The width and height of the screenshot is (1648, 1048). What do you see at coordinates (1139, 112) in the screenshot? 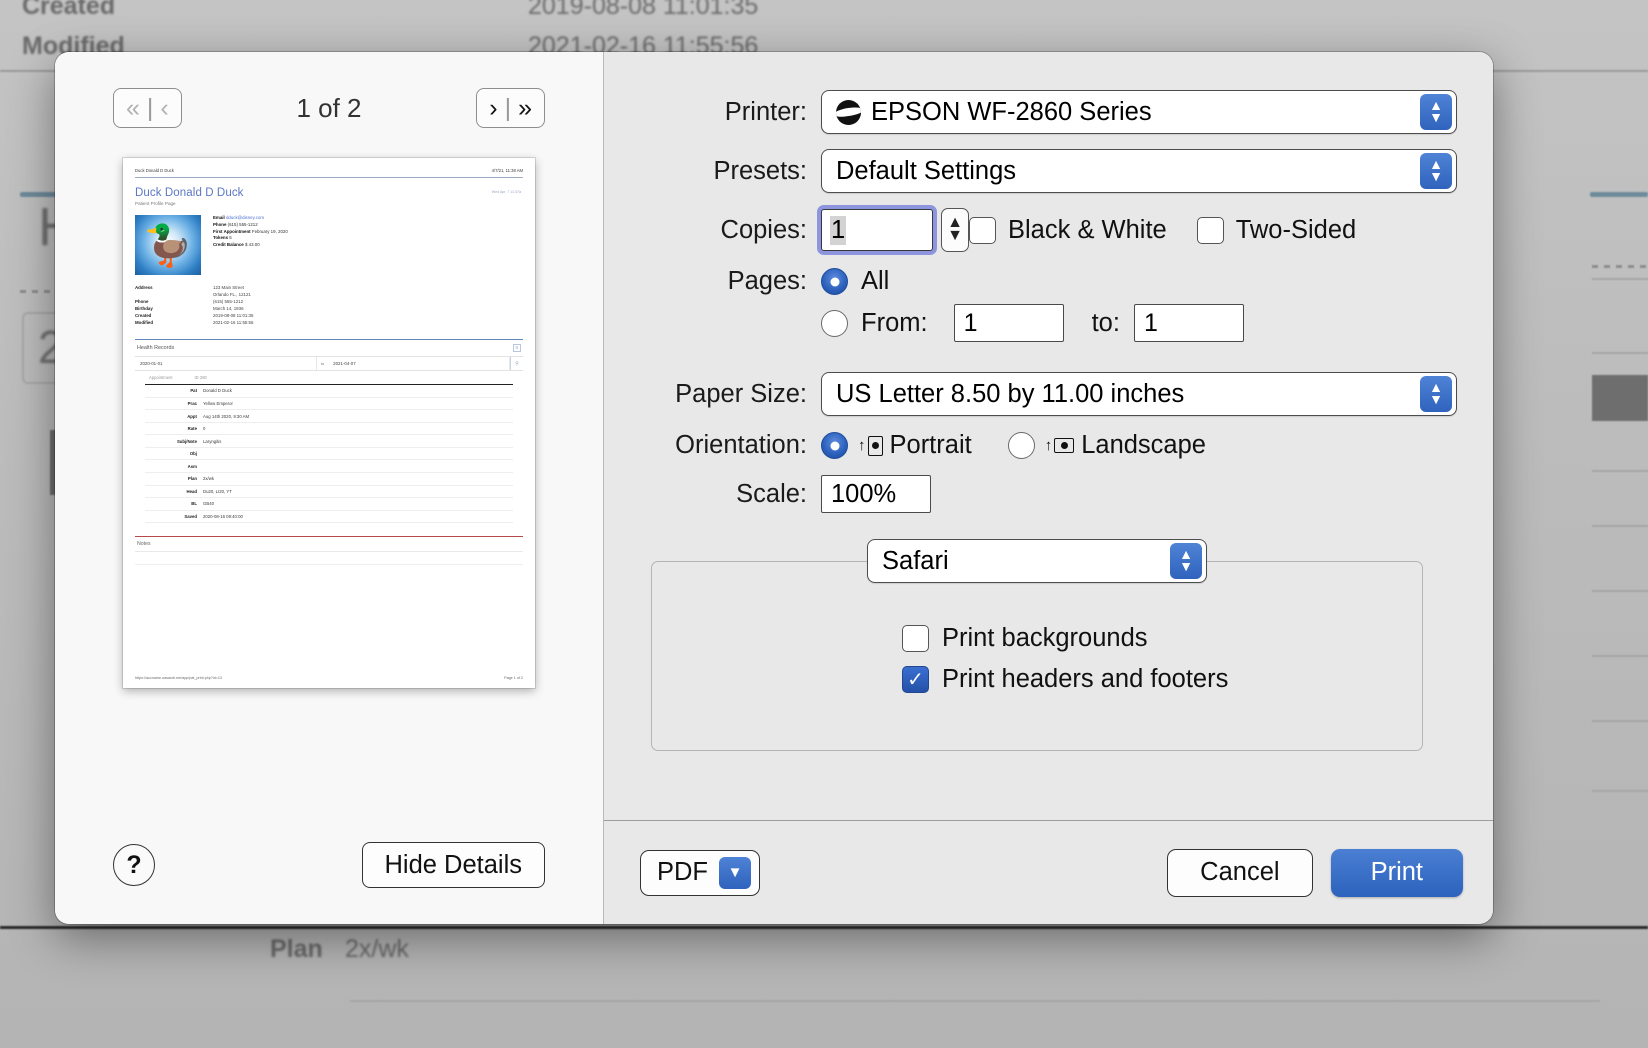
I see `printer-select: EPSON WF-2860 Series ▲ ▼` at bounding box center [1139, 112].